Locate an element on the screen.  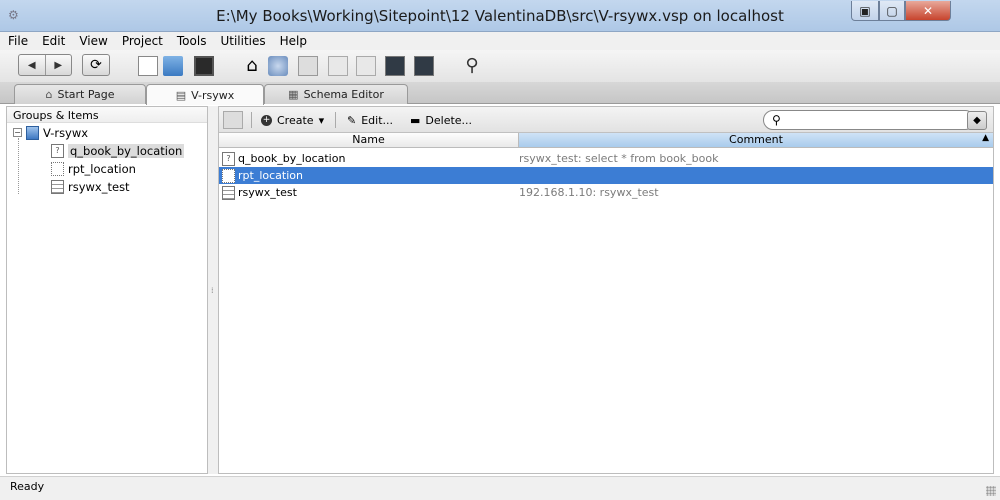
menu-file: File is located at coordinates (17, 41).